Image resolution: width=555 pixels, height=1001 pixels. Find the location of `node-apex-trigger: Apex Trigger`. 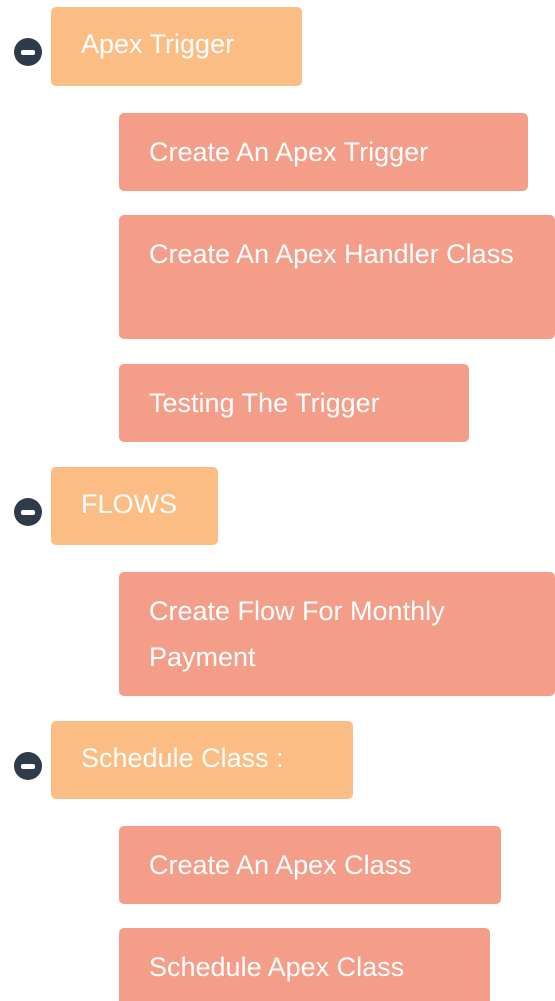

node-apex-trigger: Apex Trigger is located at coordinates (176, 46).